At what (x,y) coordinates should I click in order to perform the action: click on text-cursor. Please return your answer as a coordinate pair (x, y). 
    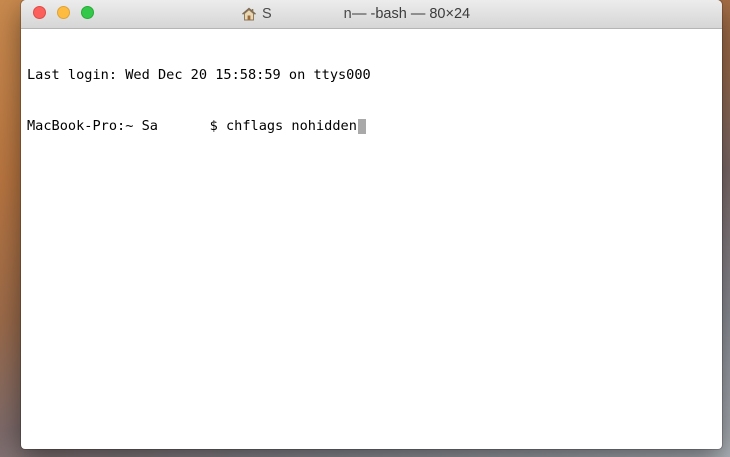
    Looking at the image, I should click on (361, 126).